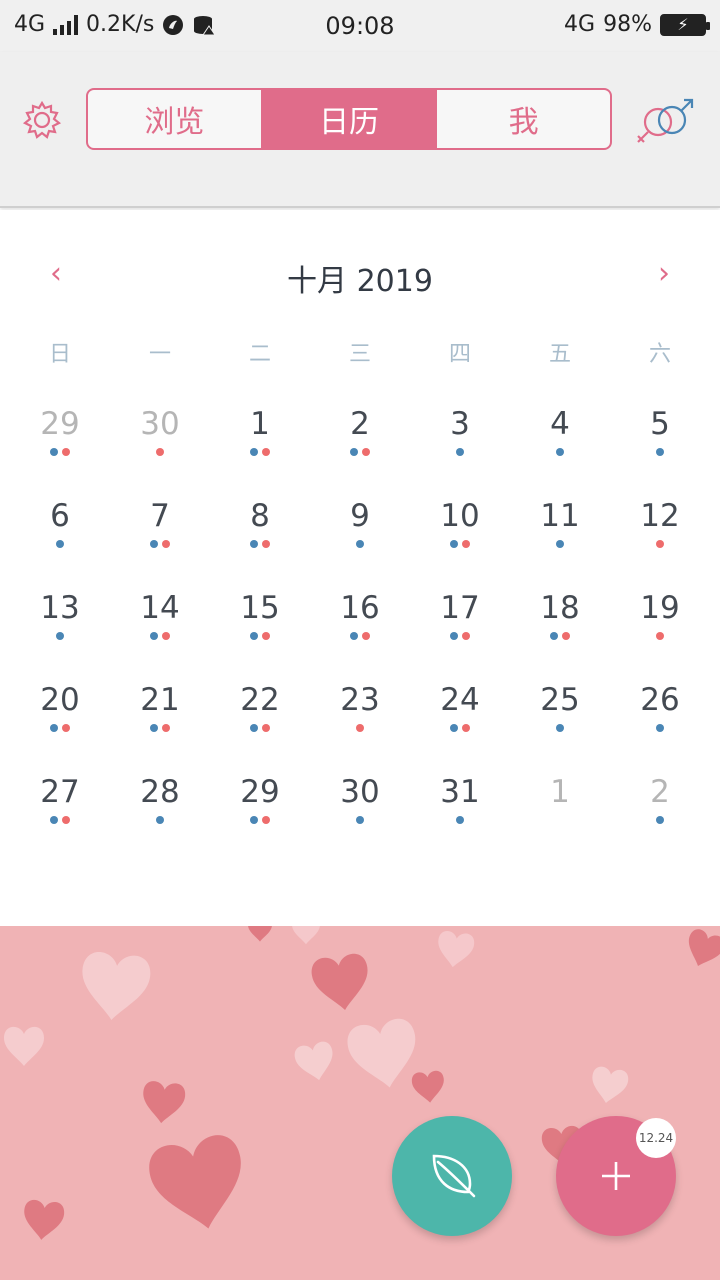 The height and width of the screenshot is (1280, 720). I want to click on day-number: 17, so click(460, 608).